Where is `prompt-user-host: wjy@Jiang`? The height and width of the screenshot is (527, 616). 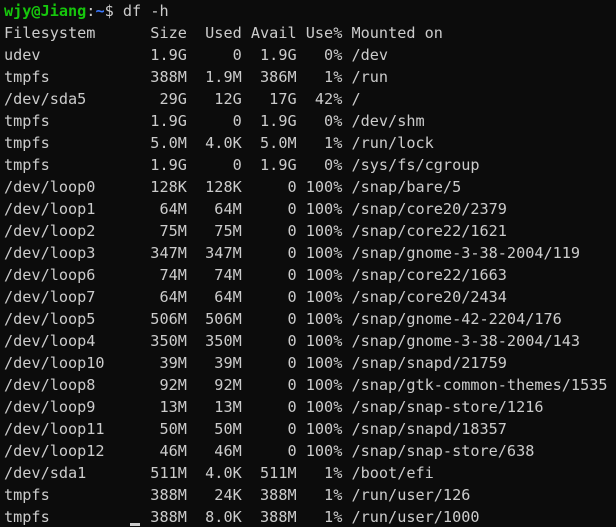
prompt-user-host: wjy@Jiang is located at coordinates (45, 11).